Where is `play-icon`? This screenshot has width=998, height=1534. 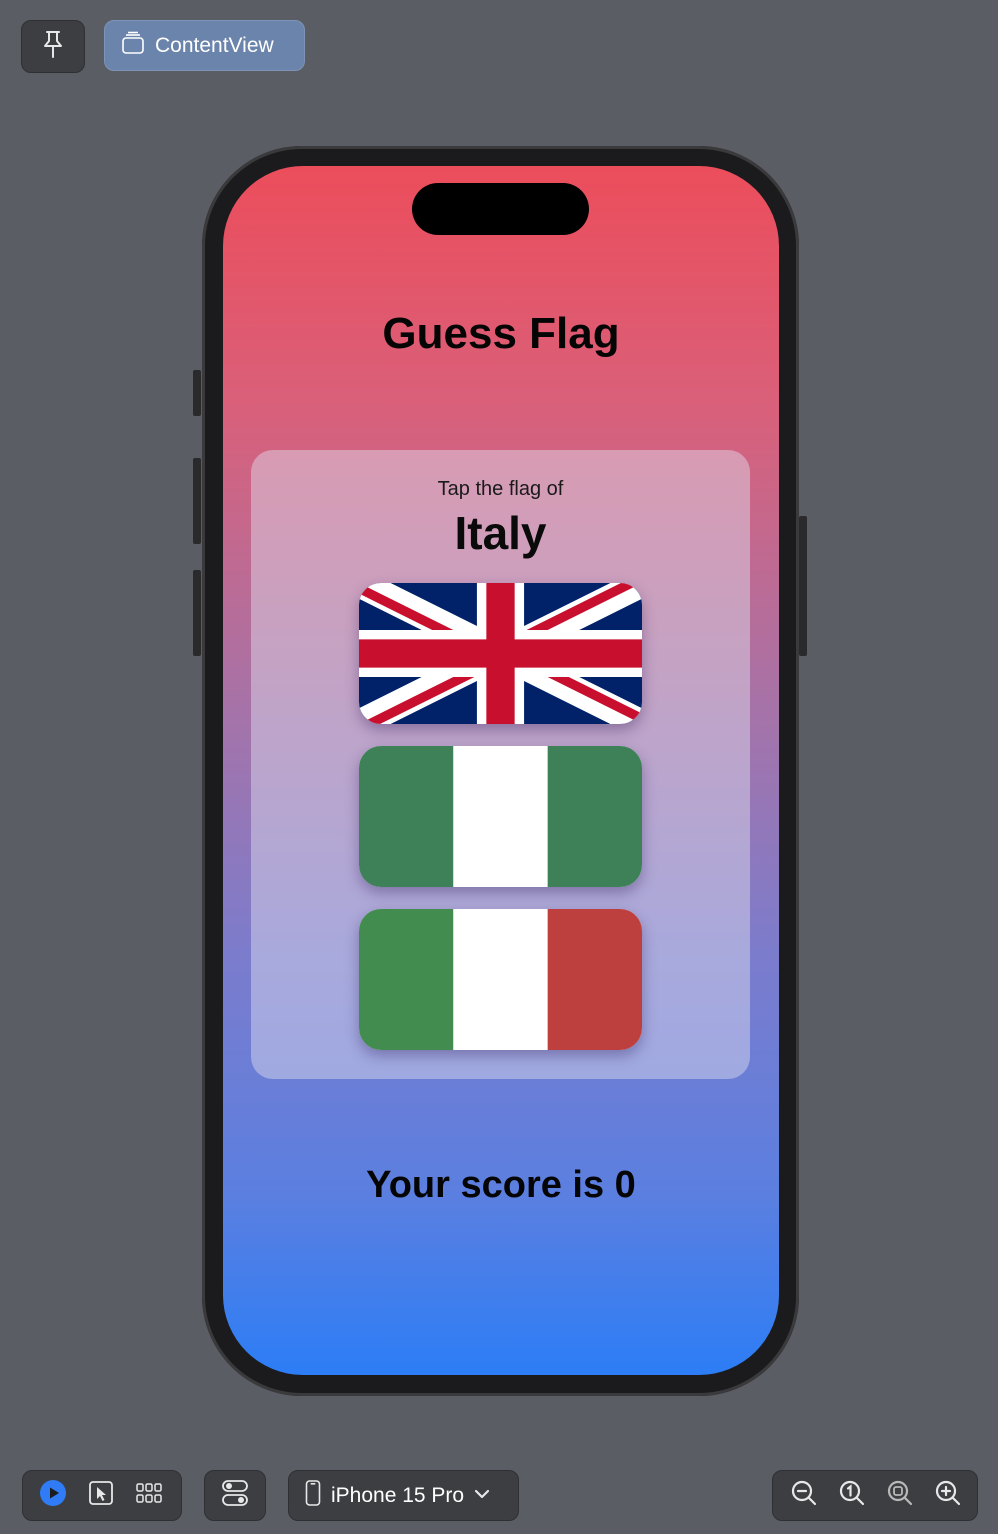 play-icon is located at coordinates (53, 1495).